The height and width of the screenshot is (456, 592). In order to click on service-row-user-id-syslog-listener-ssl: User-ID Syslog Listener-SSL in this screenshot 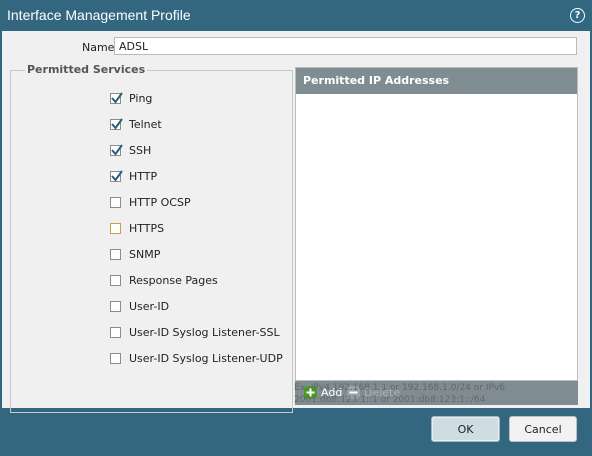, I will do `click(195, 332)`.